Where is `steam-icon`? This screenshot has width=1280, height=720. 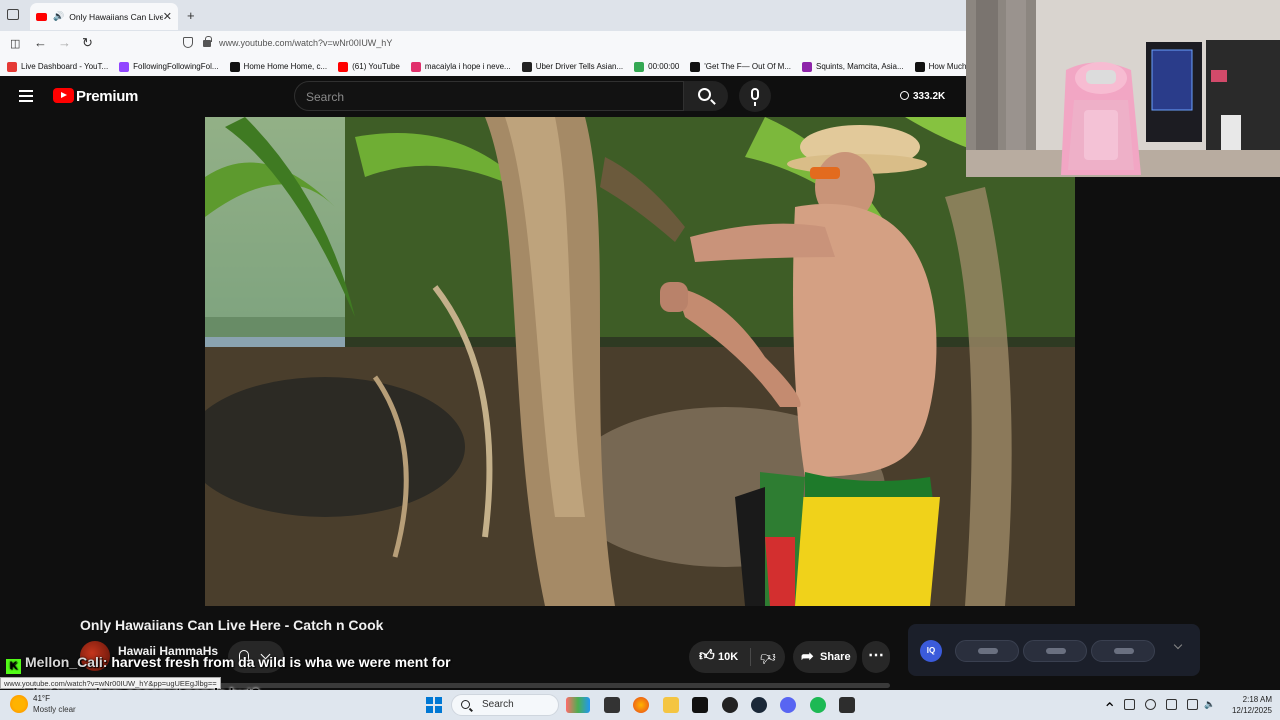 steam-icon is located at coordinates (759, 705).